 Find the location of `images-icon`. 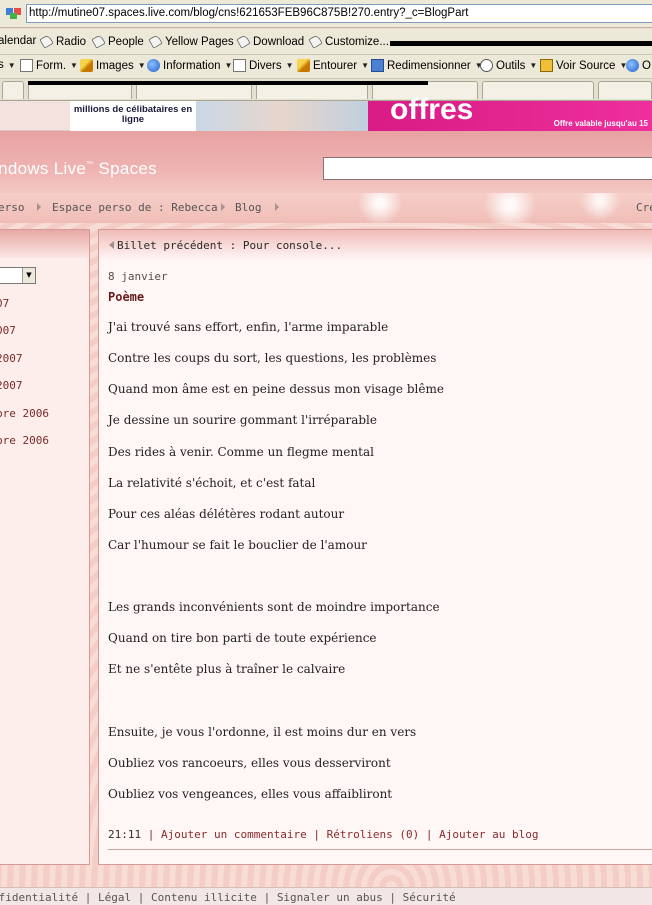

images-icon is located at coordinates (86, 65).